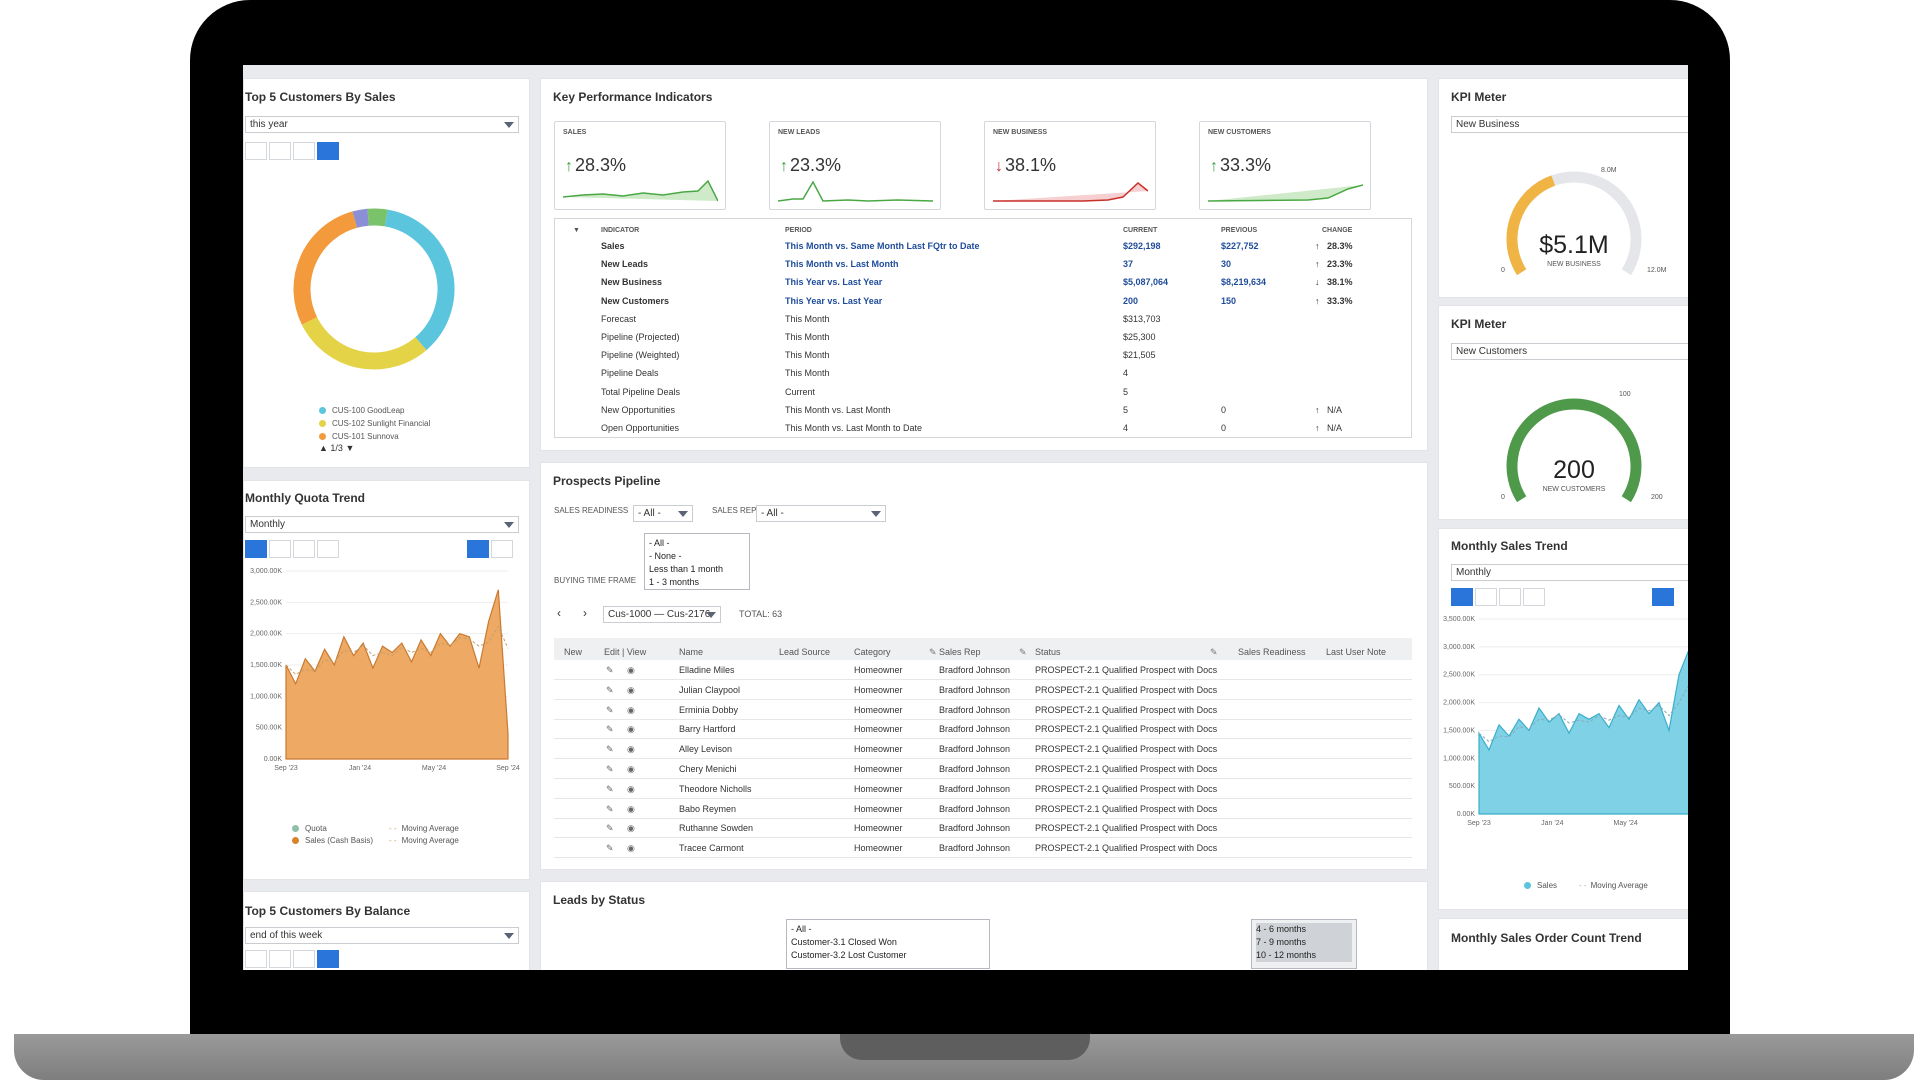  I want to click on kpi-card-sales: SALES ↑ 28.3%, so click(640, 165).